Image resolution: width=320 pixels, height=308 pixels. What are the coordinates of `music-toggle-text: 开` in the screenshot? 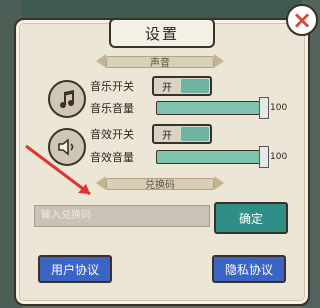 It's located at (167, 88).